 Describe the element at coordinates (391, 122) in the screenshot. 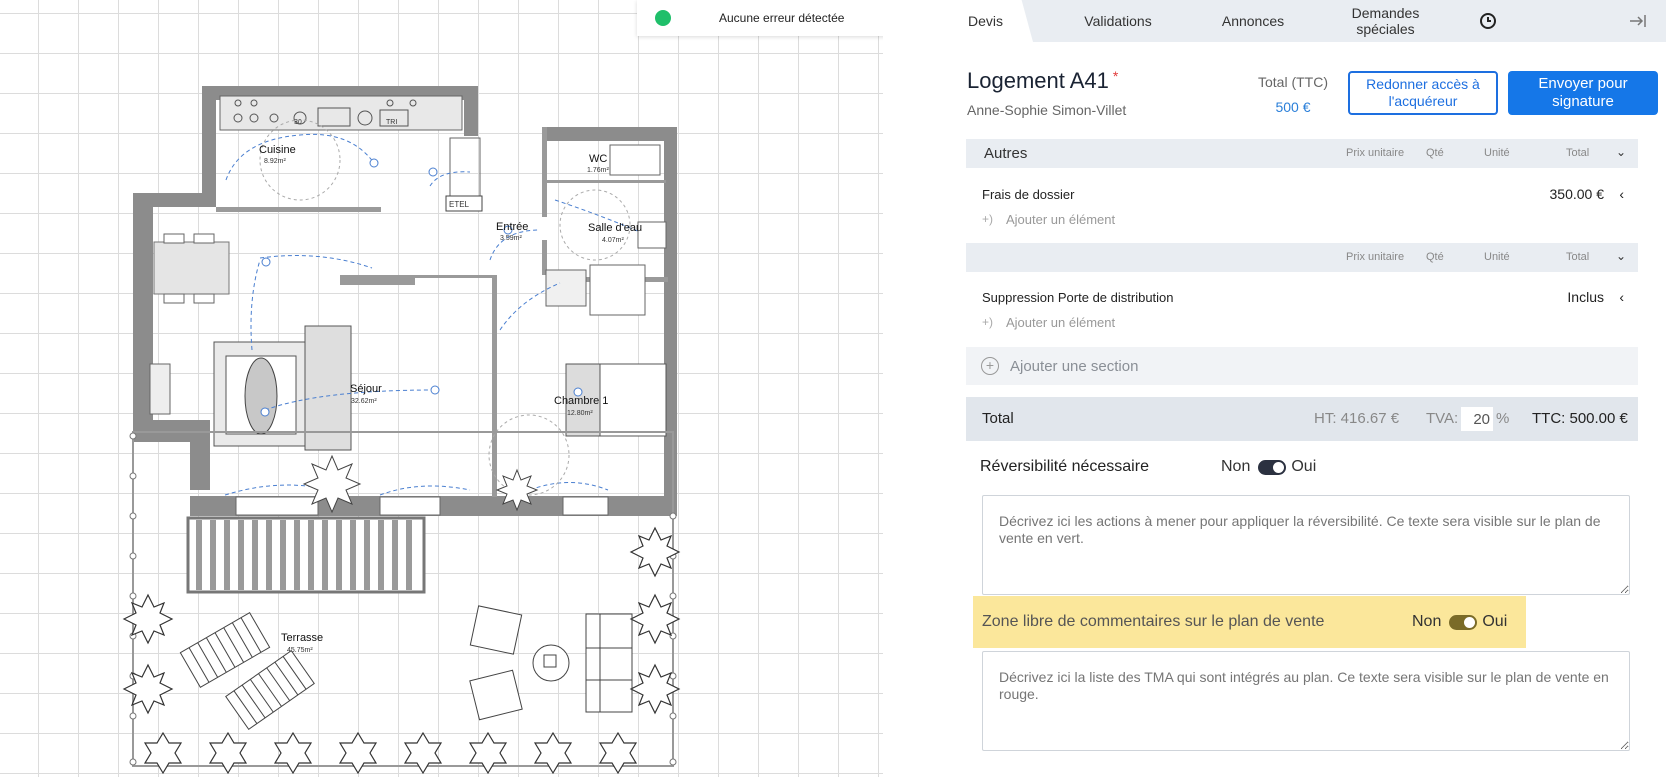

I see `plan-label-tri: TRI` at that location.